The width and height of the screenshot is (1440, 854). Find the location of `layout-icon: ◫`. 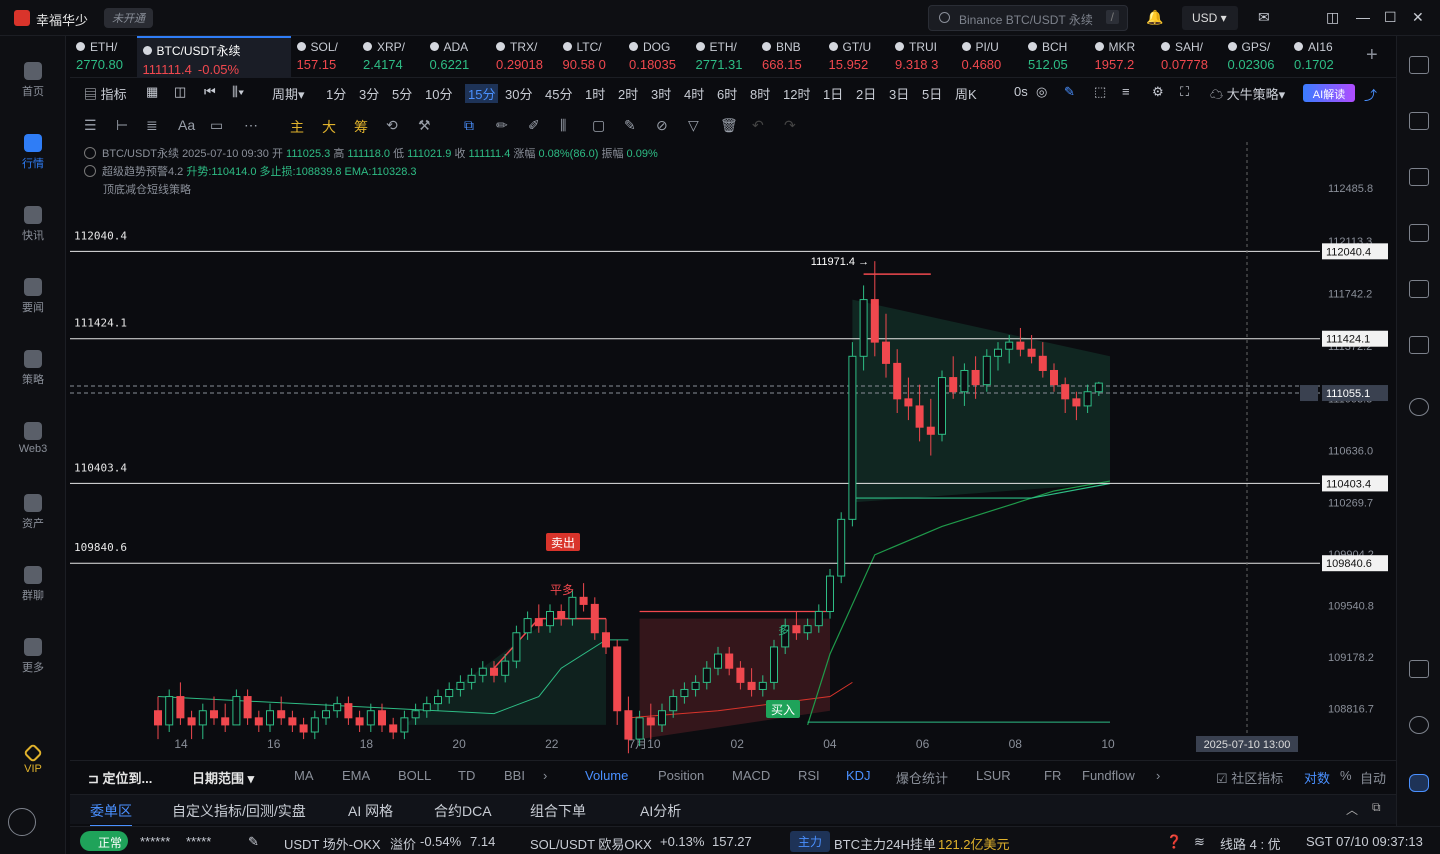

layout-icon: ◫ is located at coordinates (1332, 17).